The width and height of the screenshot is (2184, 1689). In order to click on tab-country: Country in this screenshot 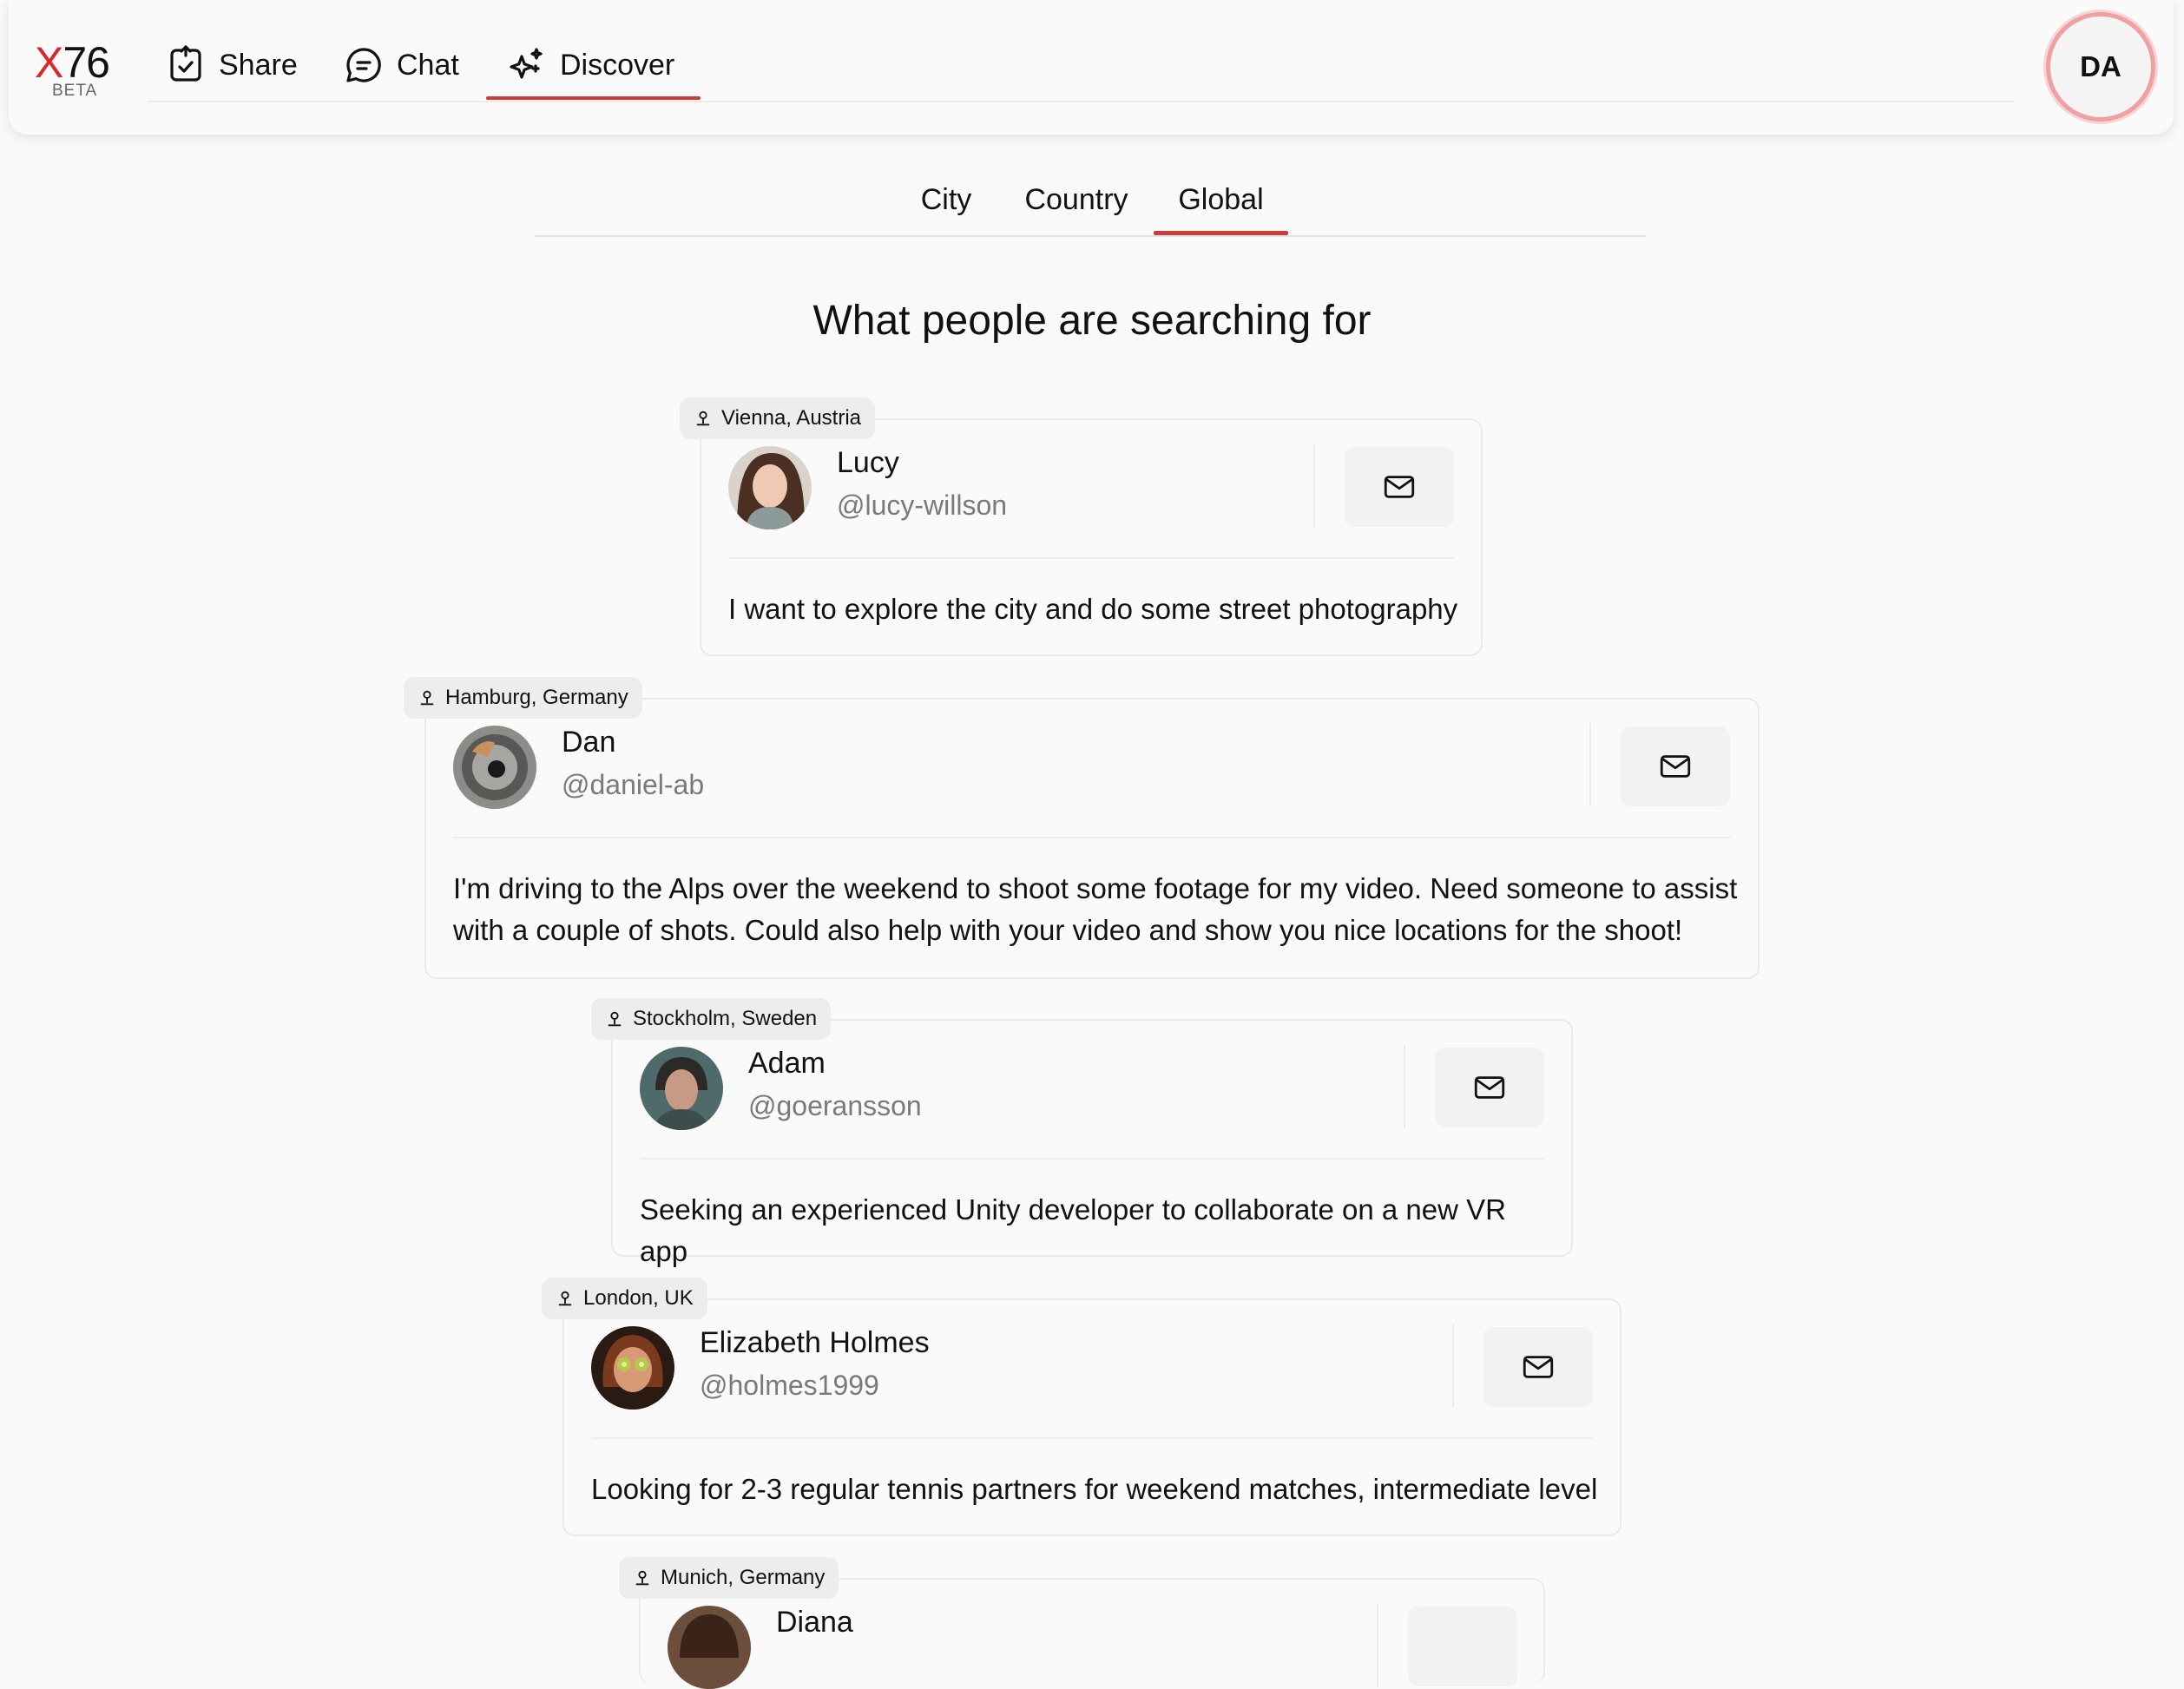, I will do `click(1076, 199)`.